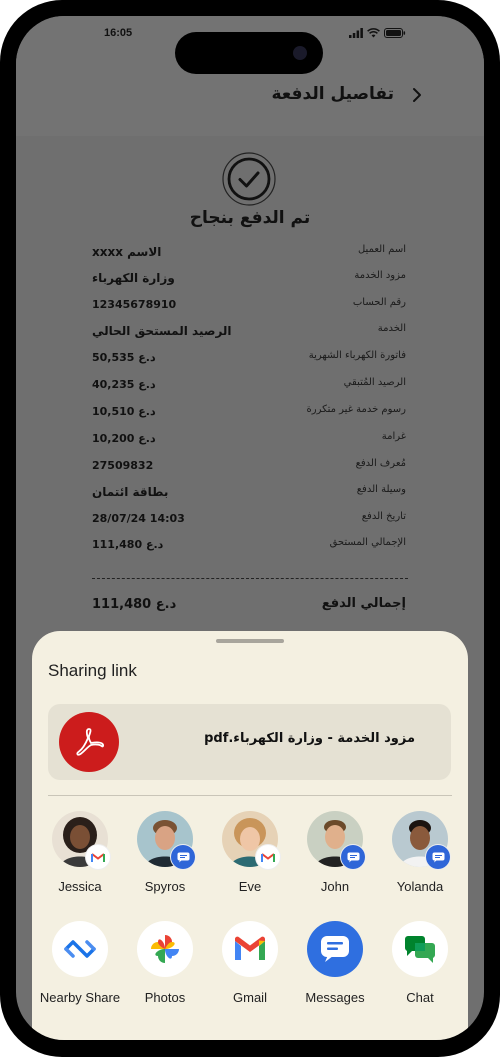 This screenshot has height=1057, width=500. Describe the element at coordinates (130, 492) in the screenshot. I see `detail-value: بطاقة ائتمان` at that location.